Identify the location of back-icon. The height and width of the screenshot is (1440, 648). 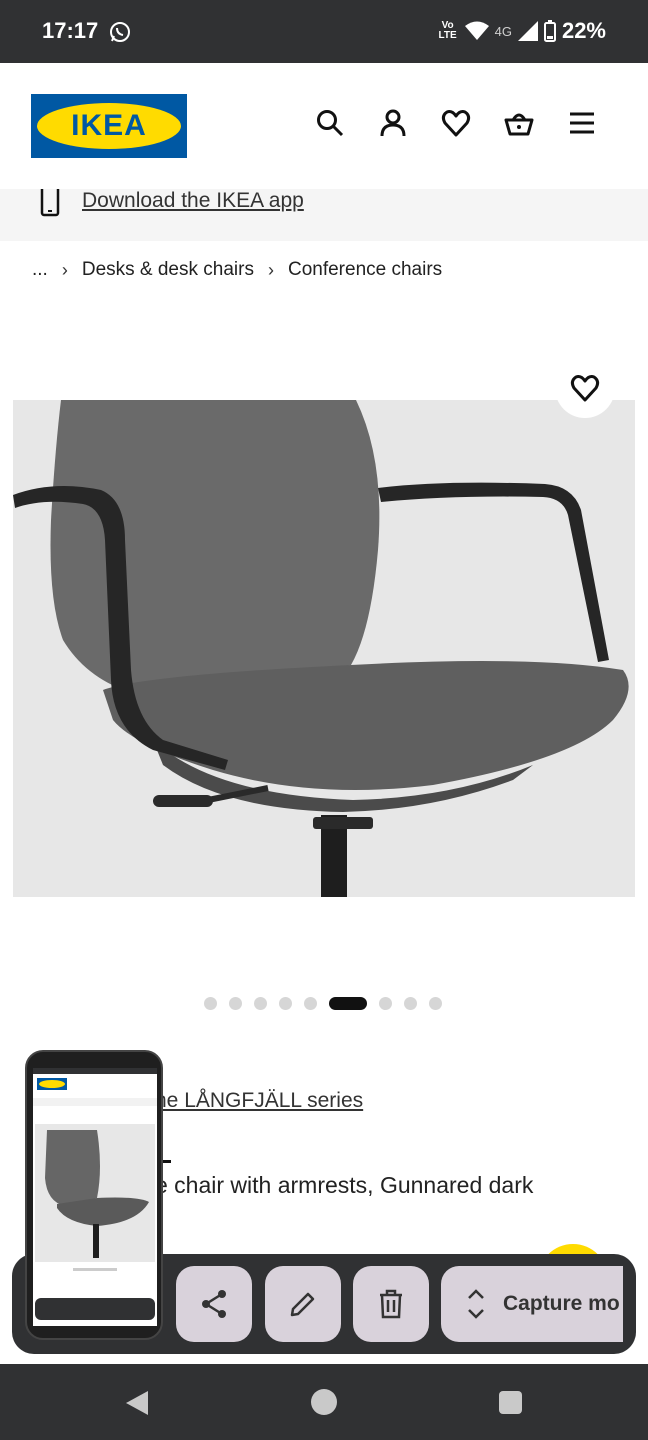
(137, 1403).